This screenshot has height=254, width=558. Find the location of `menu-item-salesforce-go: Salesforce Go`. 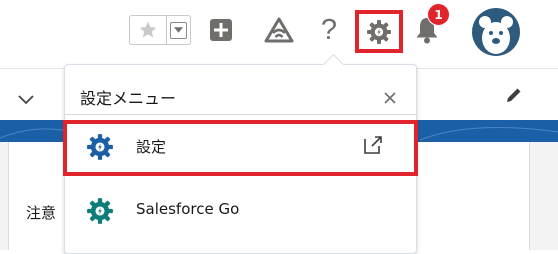

menu-item-salesforce-go: Salesforce Go is located at coordinates (240, 211).